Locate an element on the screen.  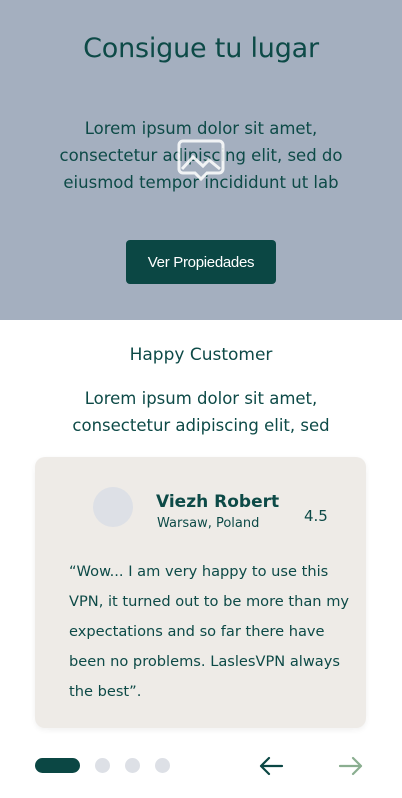
view-properties-button: Ver Propiedades is located at coordinates (201, 262).